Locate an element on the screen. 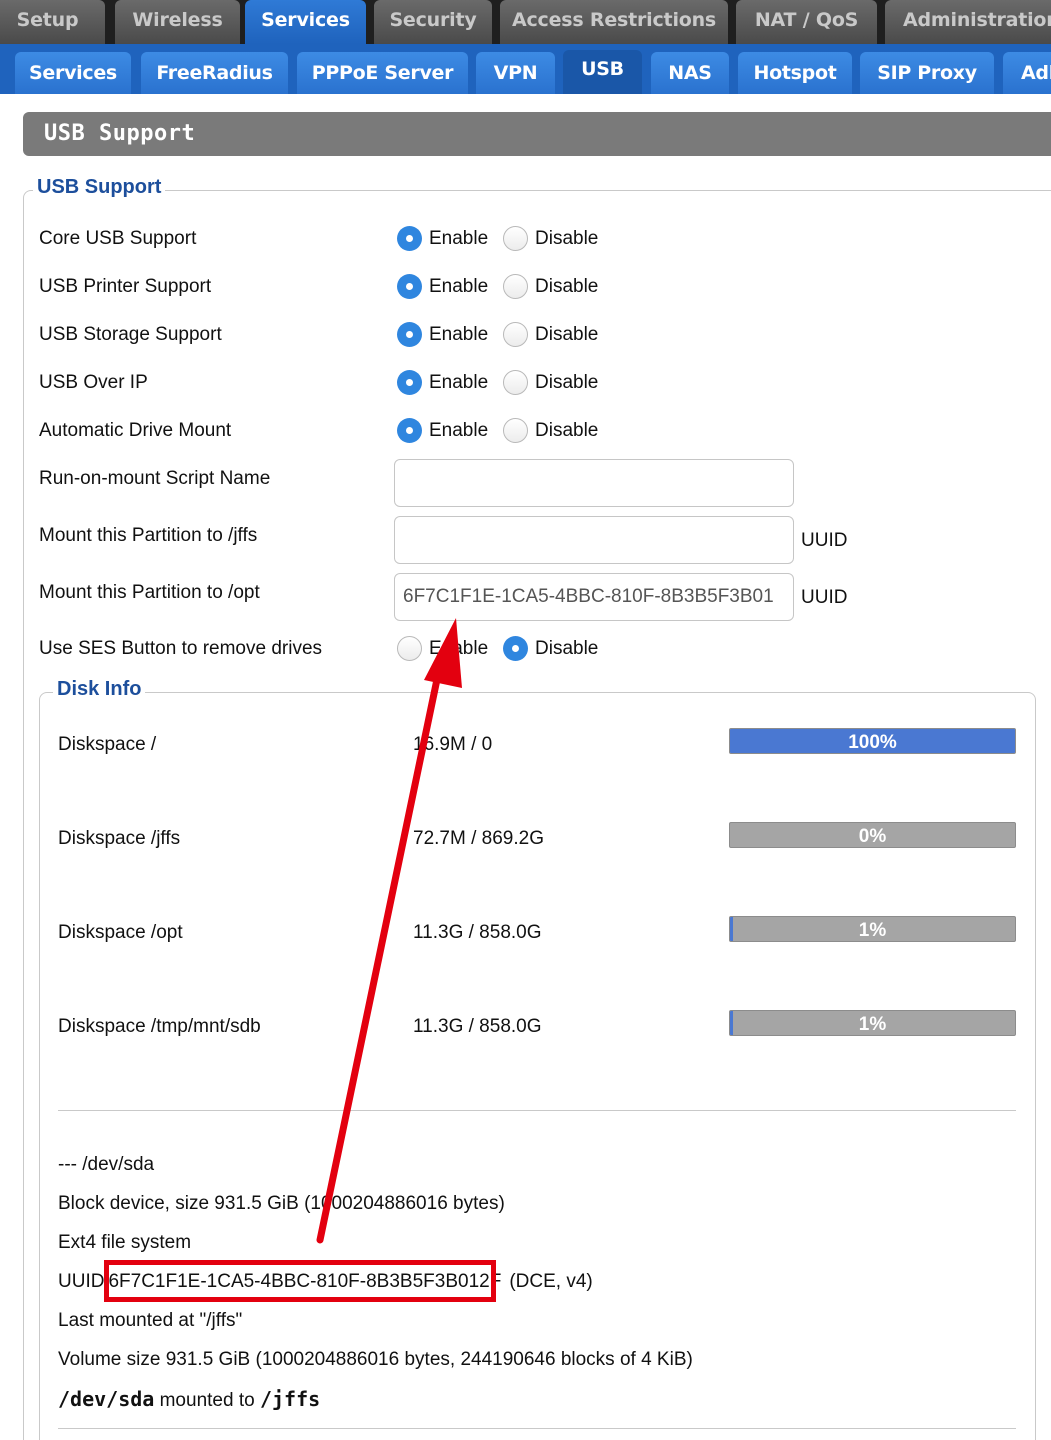 Image resolution: width=1051 pixels, height=1440 pixels. progress-text: 100% is located at coordinates (872, 742).